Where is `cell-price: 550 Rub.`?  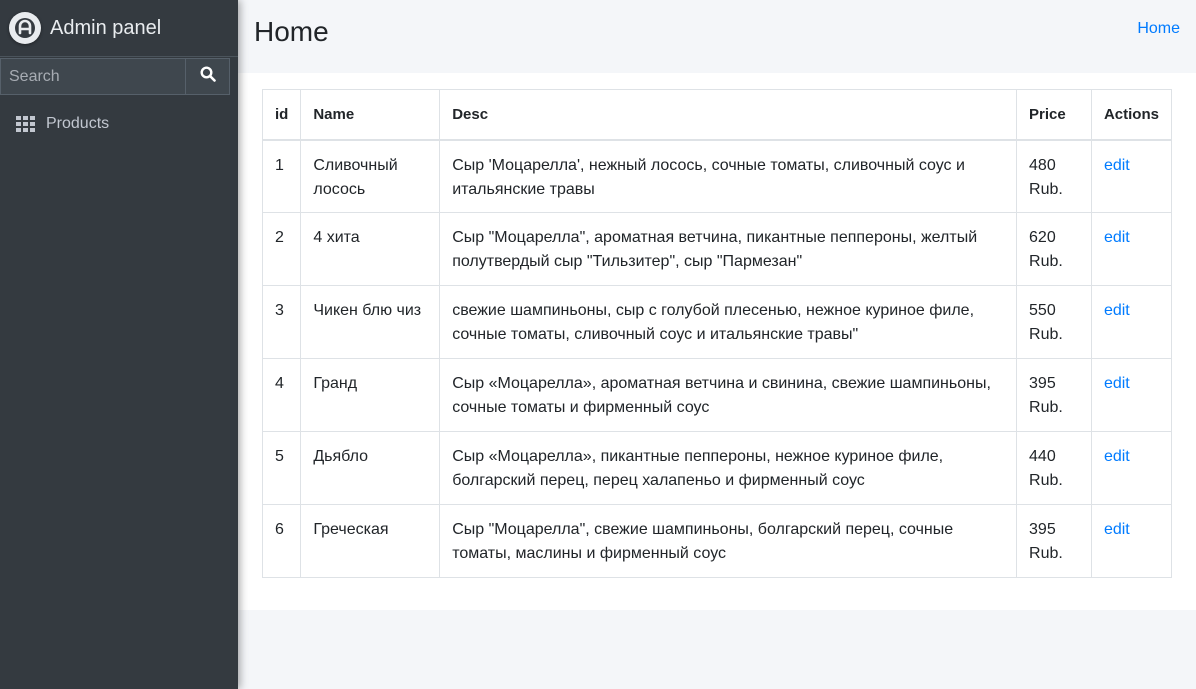
cell-price: 550 Rub. is located at coordinates (1054, 322).